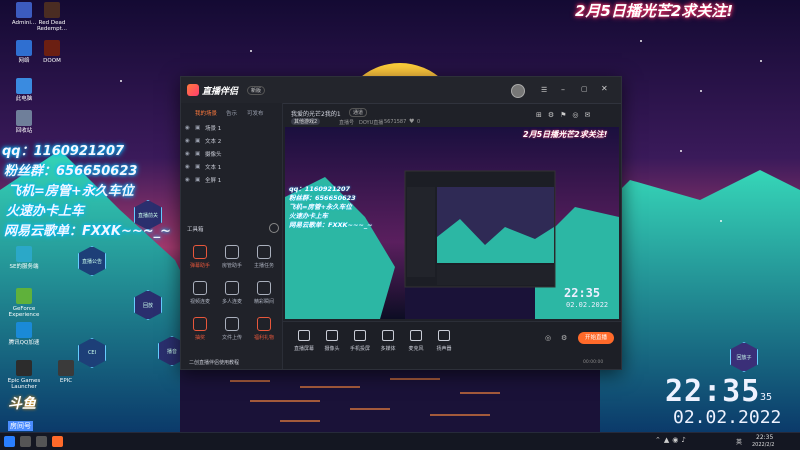  Describe the element at coordinates (231, 154) in the screenshot. I see `scene-layer: ◉ ▣ 摄像头` at that location.